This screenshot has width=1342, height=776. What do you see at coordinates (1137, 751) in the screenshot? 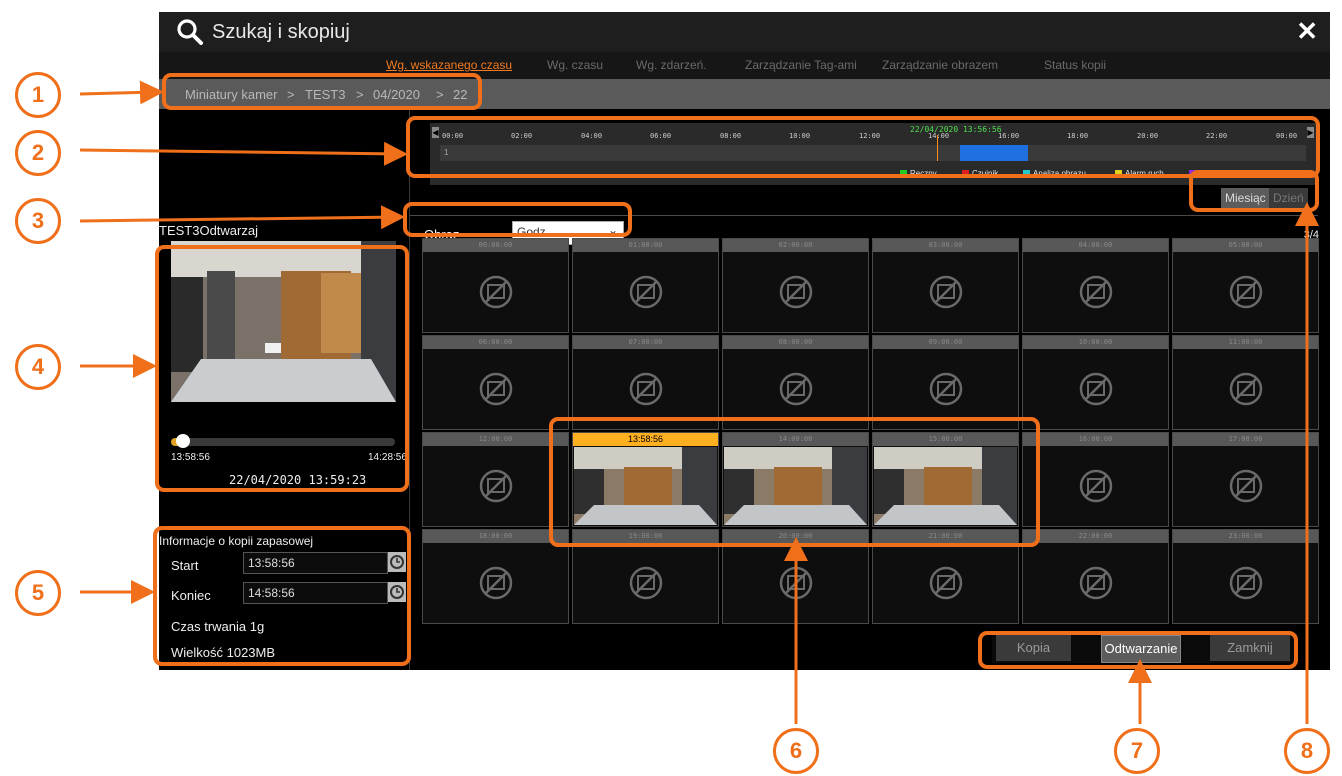
I see `callout-badge-7: 7` at bounding box center [1137, 751].